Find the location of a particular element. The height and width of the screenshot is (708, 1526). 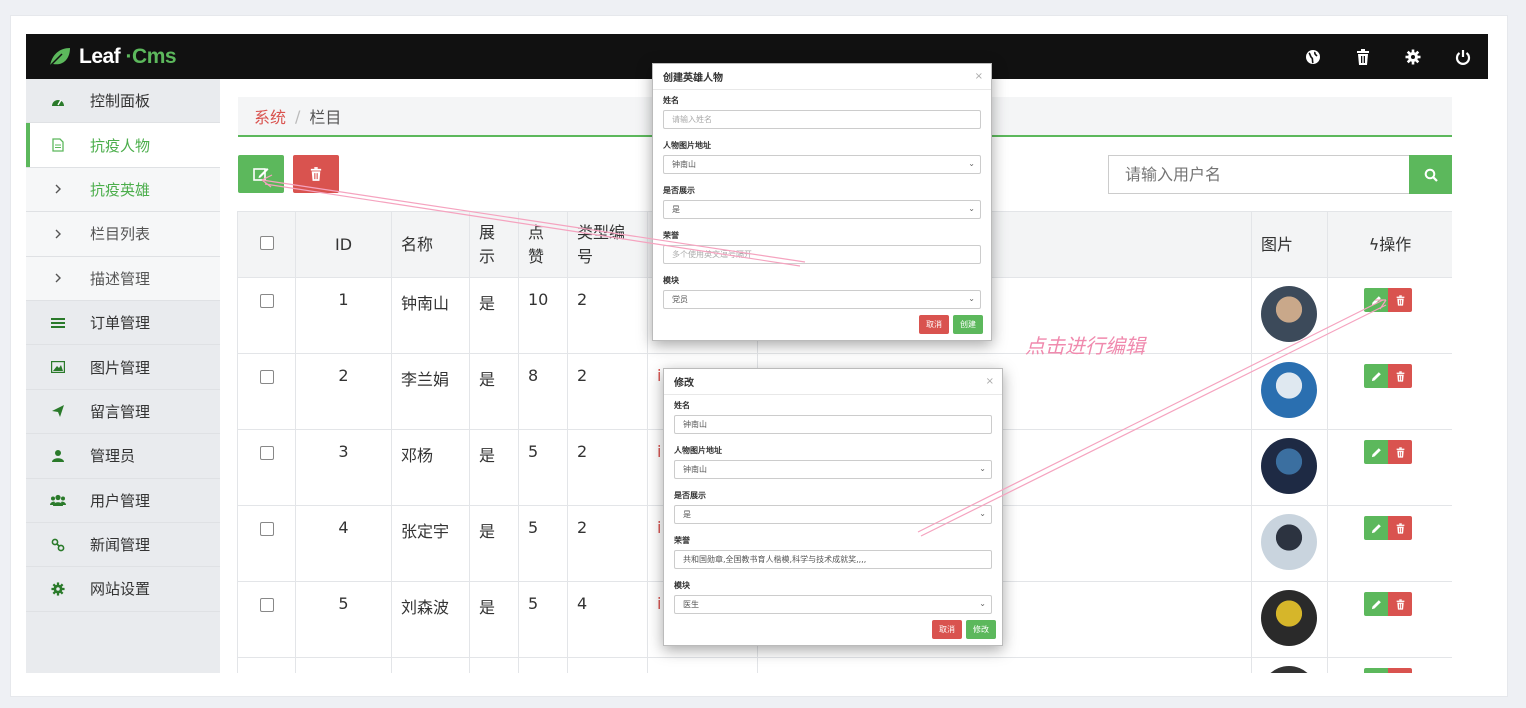

sidebar-item-4: 描述管理 is located at coordinates (123, 278).